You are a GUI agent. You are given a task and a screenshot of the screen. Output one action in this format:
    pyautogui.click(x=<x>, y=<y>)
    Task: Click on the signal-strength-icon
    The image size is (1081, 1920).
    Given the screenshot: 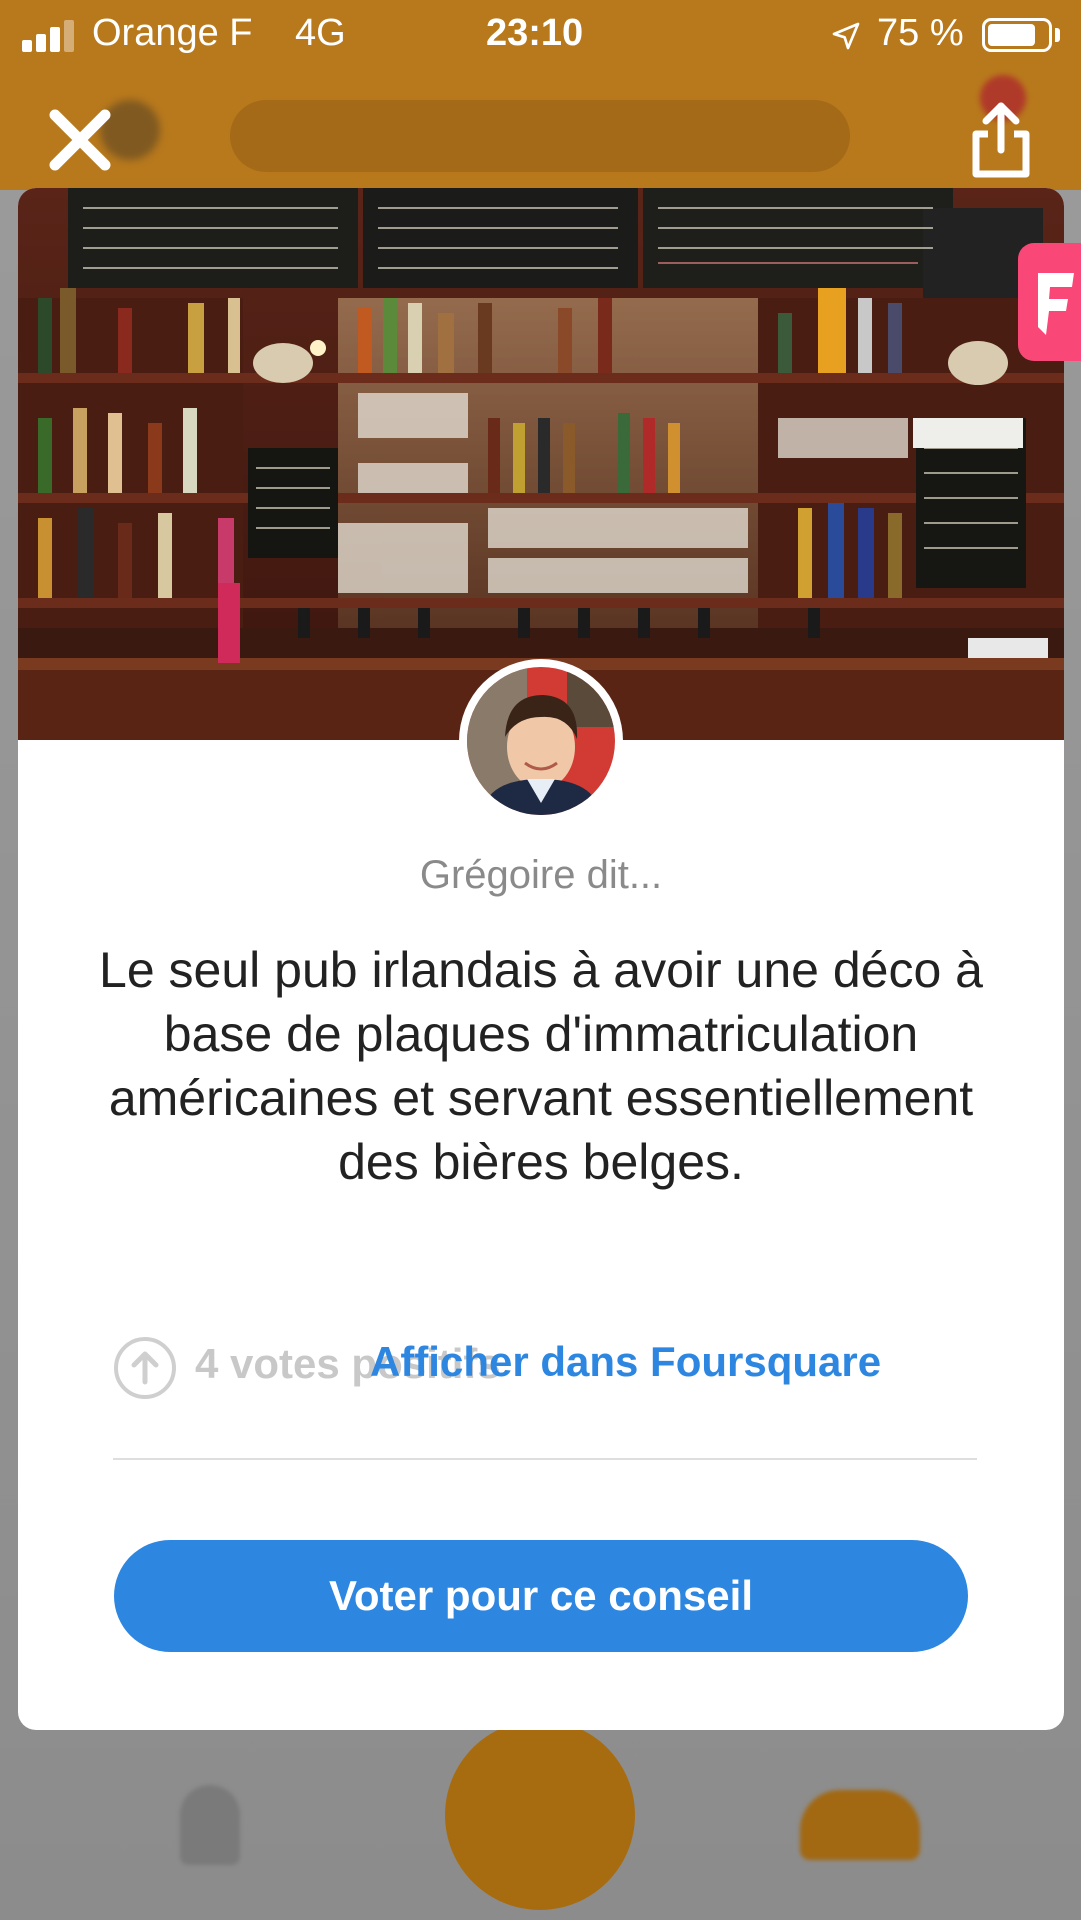 What is the action you would take?
    pyautogui.click(x=52, y=36)
    